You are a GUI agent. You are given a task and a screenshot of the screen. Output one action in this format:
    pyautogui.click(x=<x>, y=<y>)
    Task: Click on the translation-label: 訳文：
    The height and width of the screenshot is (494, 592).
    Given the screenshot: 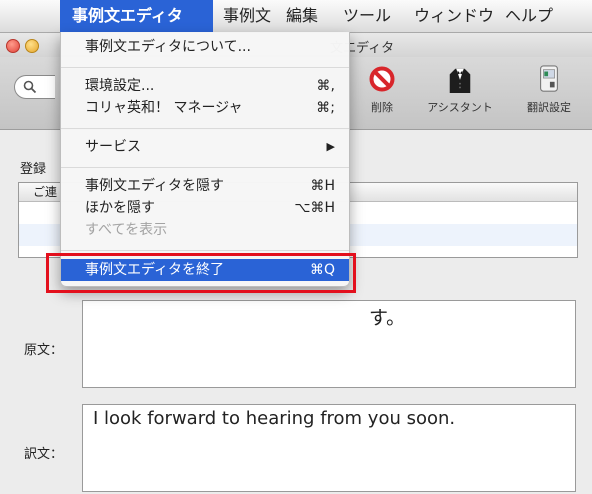 What is the action you would take?
    pyautogui.click(x=44, y=454)
    